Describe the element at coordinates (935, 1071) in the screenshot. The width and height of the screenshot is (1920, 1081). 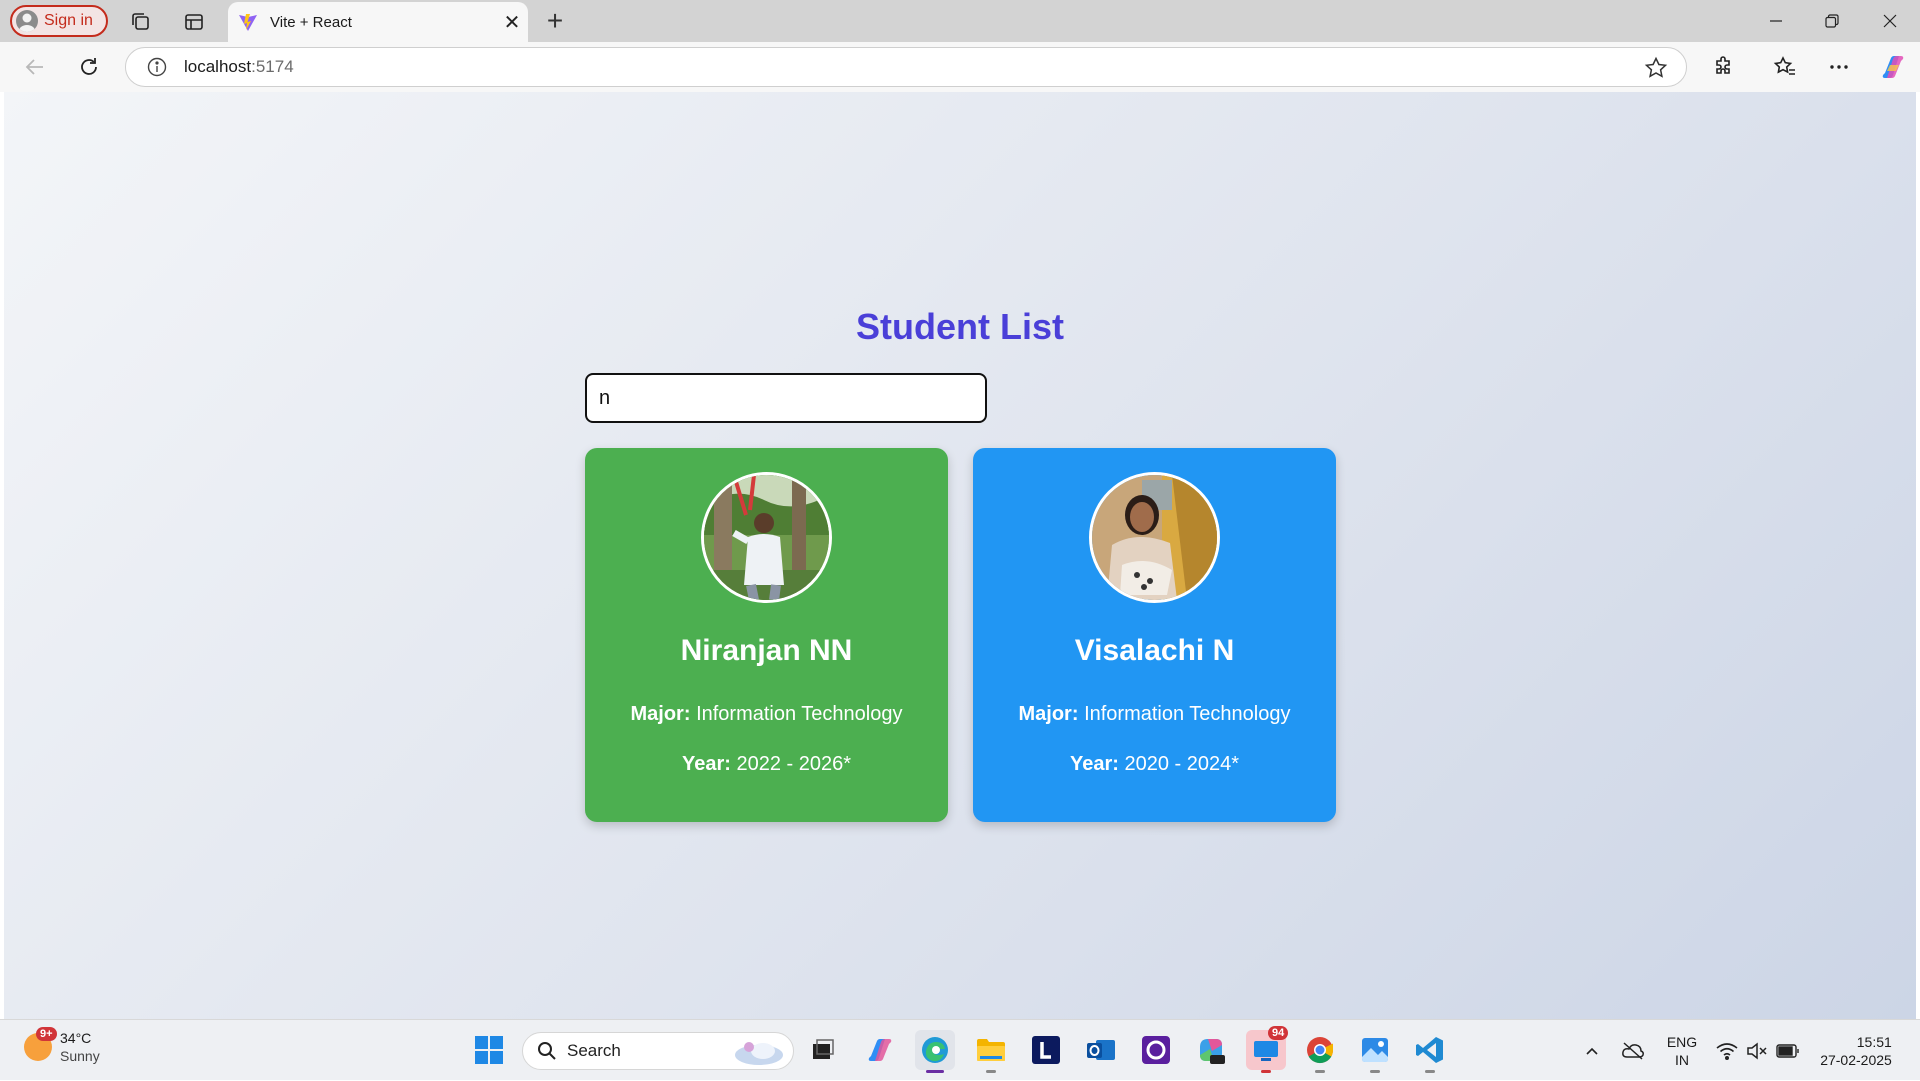
I see `active-app-indicator` at that location.